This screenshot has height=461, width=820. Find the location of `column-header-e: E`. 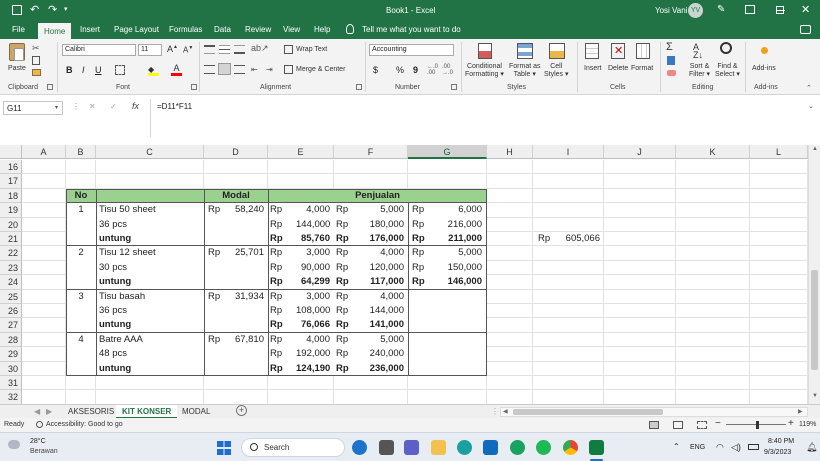

column-header-e: E is located at coordinates (301, 152).